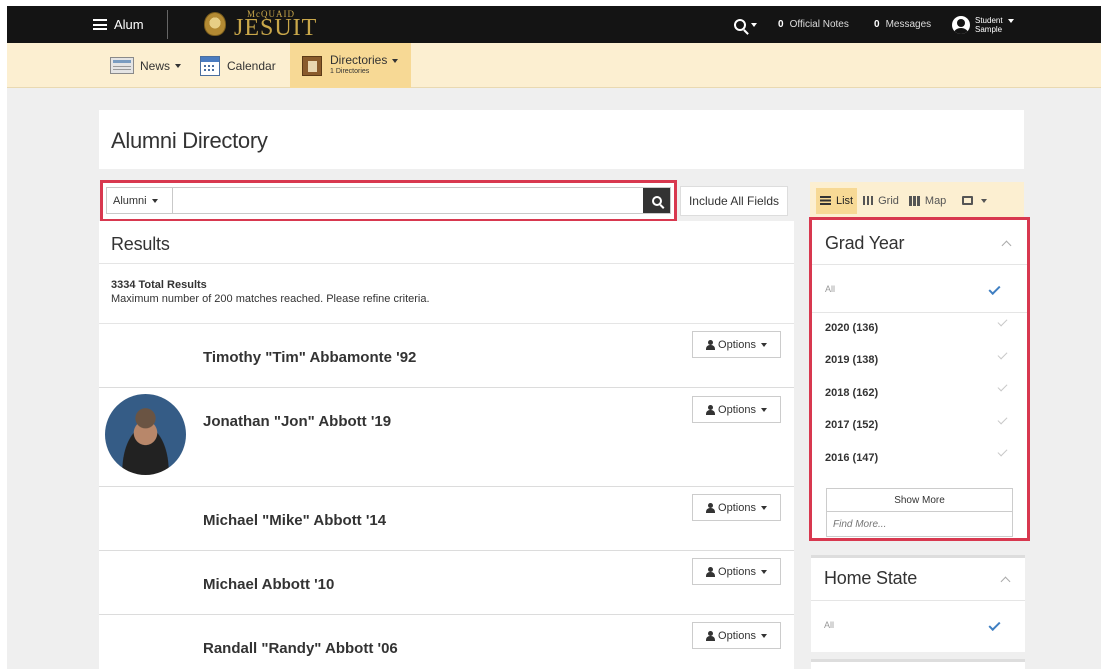 This screenshot has width=1106, height=669. What do you see at coordinates (312, 65) in the screenshot?
I see `directory-book-icon` at bounding box center [312, 65].